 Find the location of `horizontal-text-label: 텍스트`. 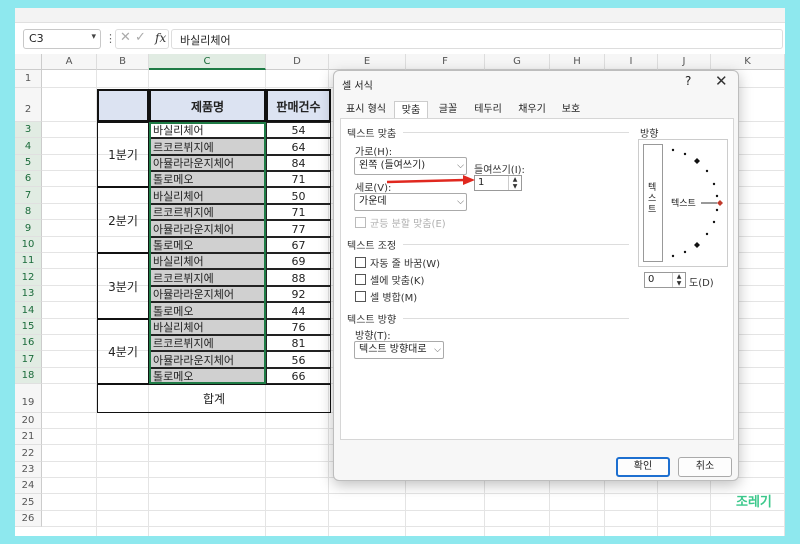

horizontal-text-label: 텍스트 is located at coordinates (683, 204).